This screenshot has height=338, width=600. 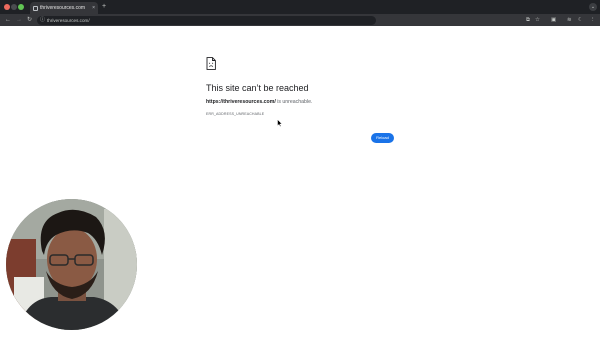 What do you see at coordinates (294, 102) in the screenshot?
I see `error-message: is unreachable.` at bounding box center [294, 102].